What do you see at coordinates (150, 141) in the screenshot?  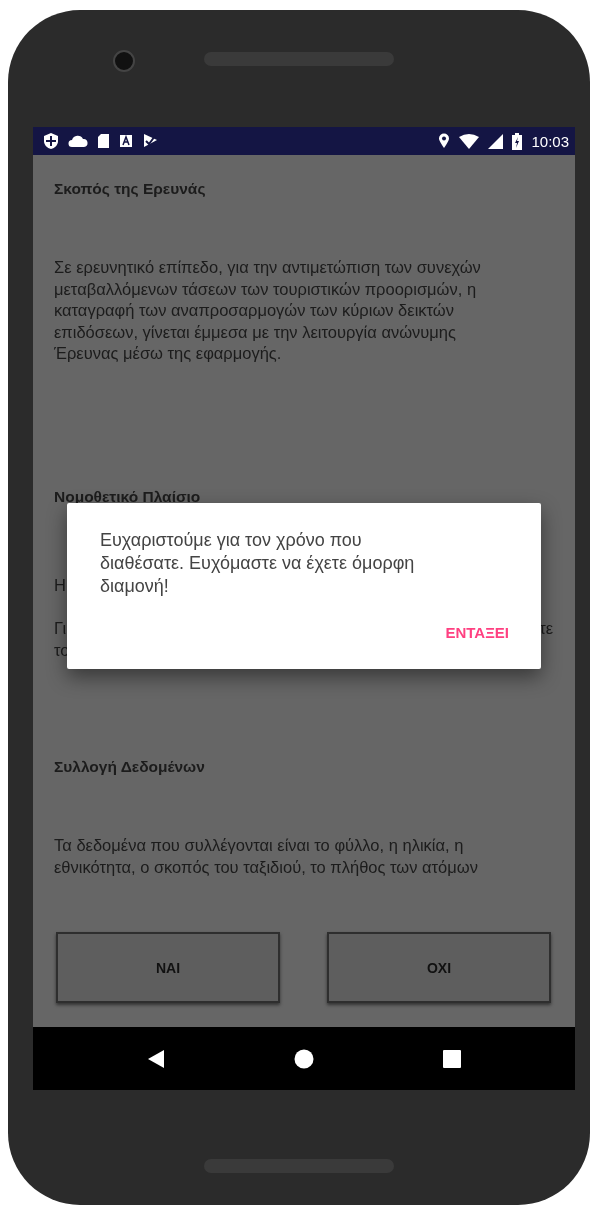 I see `flag-check-icon` at bounding box center [150, 141].